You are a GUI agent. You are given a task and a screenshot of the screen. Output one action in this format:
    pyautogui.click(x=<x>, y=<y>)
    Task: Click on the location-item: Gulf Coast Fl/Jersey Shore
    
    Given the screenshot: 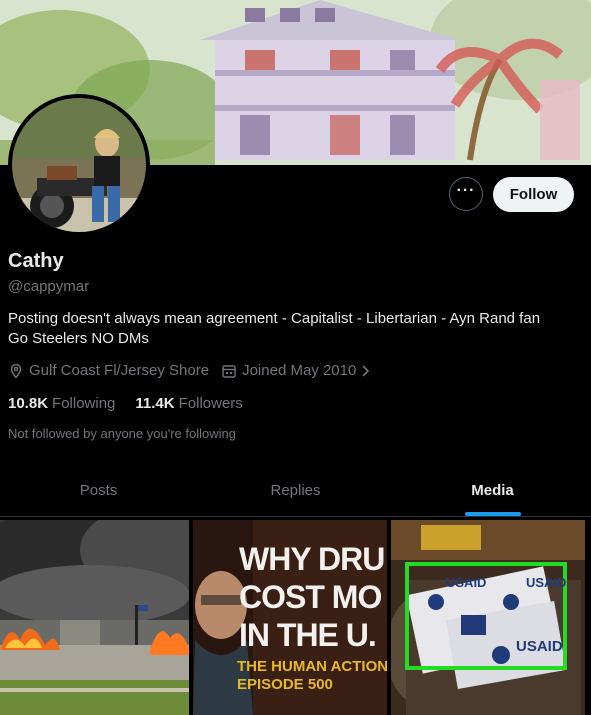 What is the action you would take?
    pyautogui.click(x=108, y=370)
    